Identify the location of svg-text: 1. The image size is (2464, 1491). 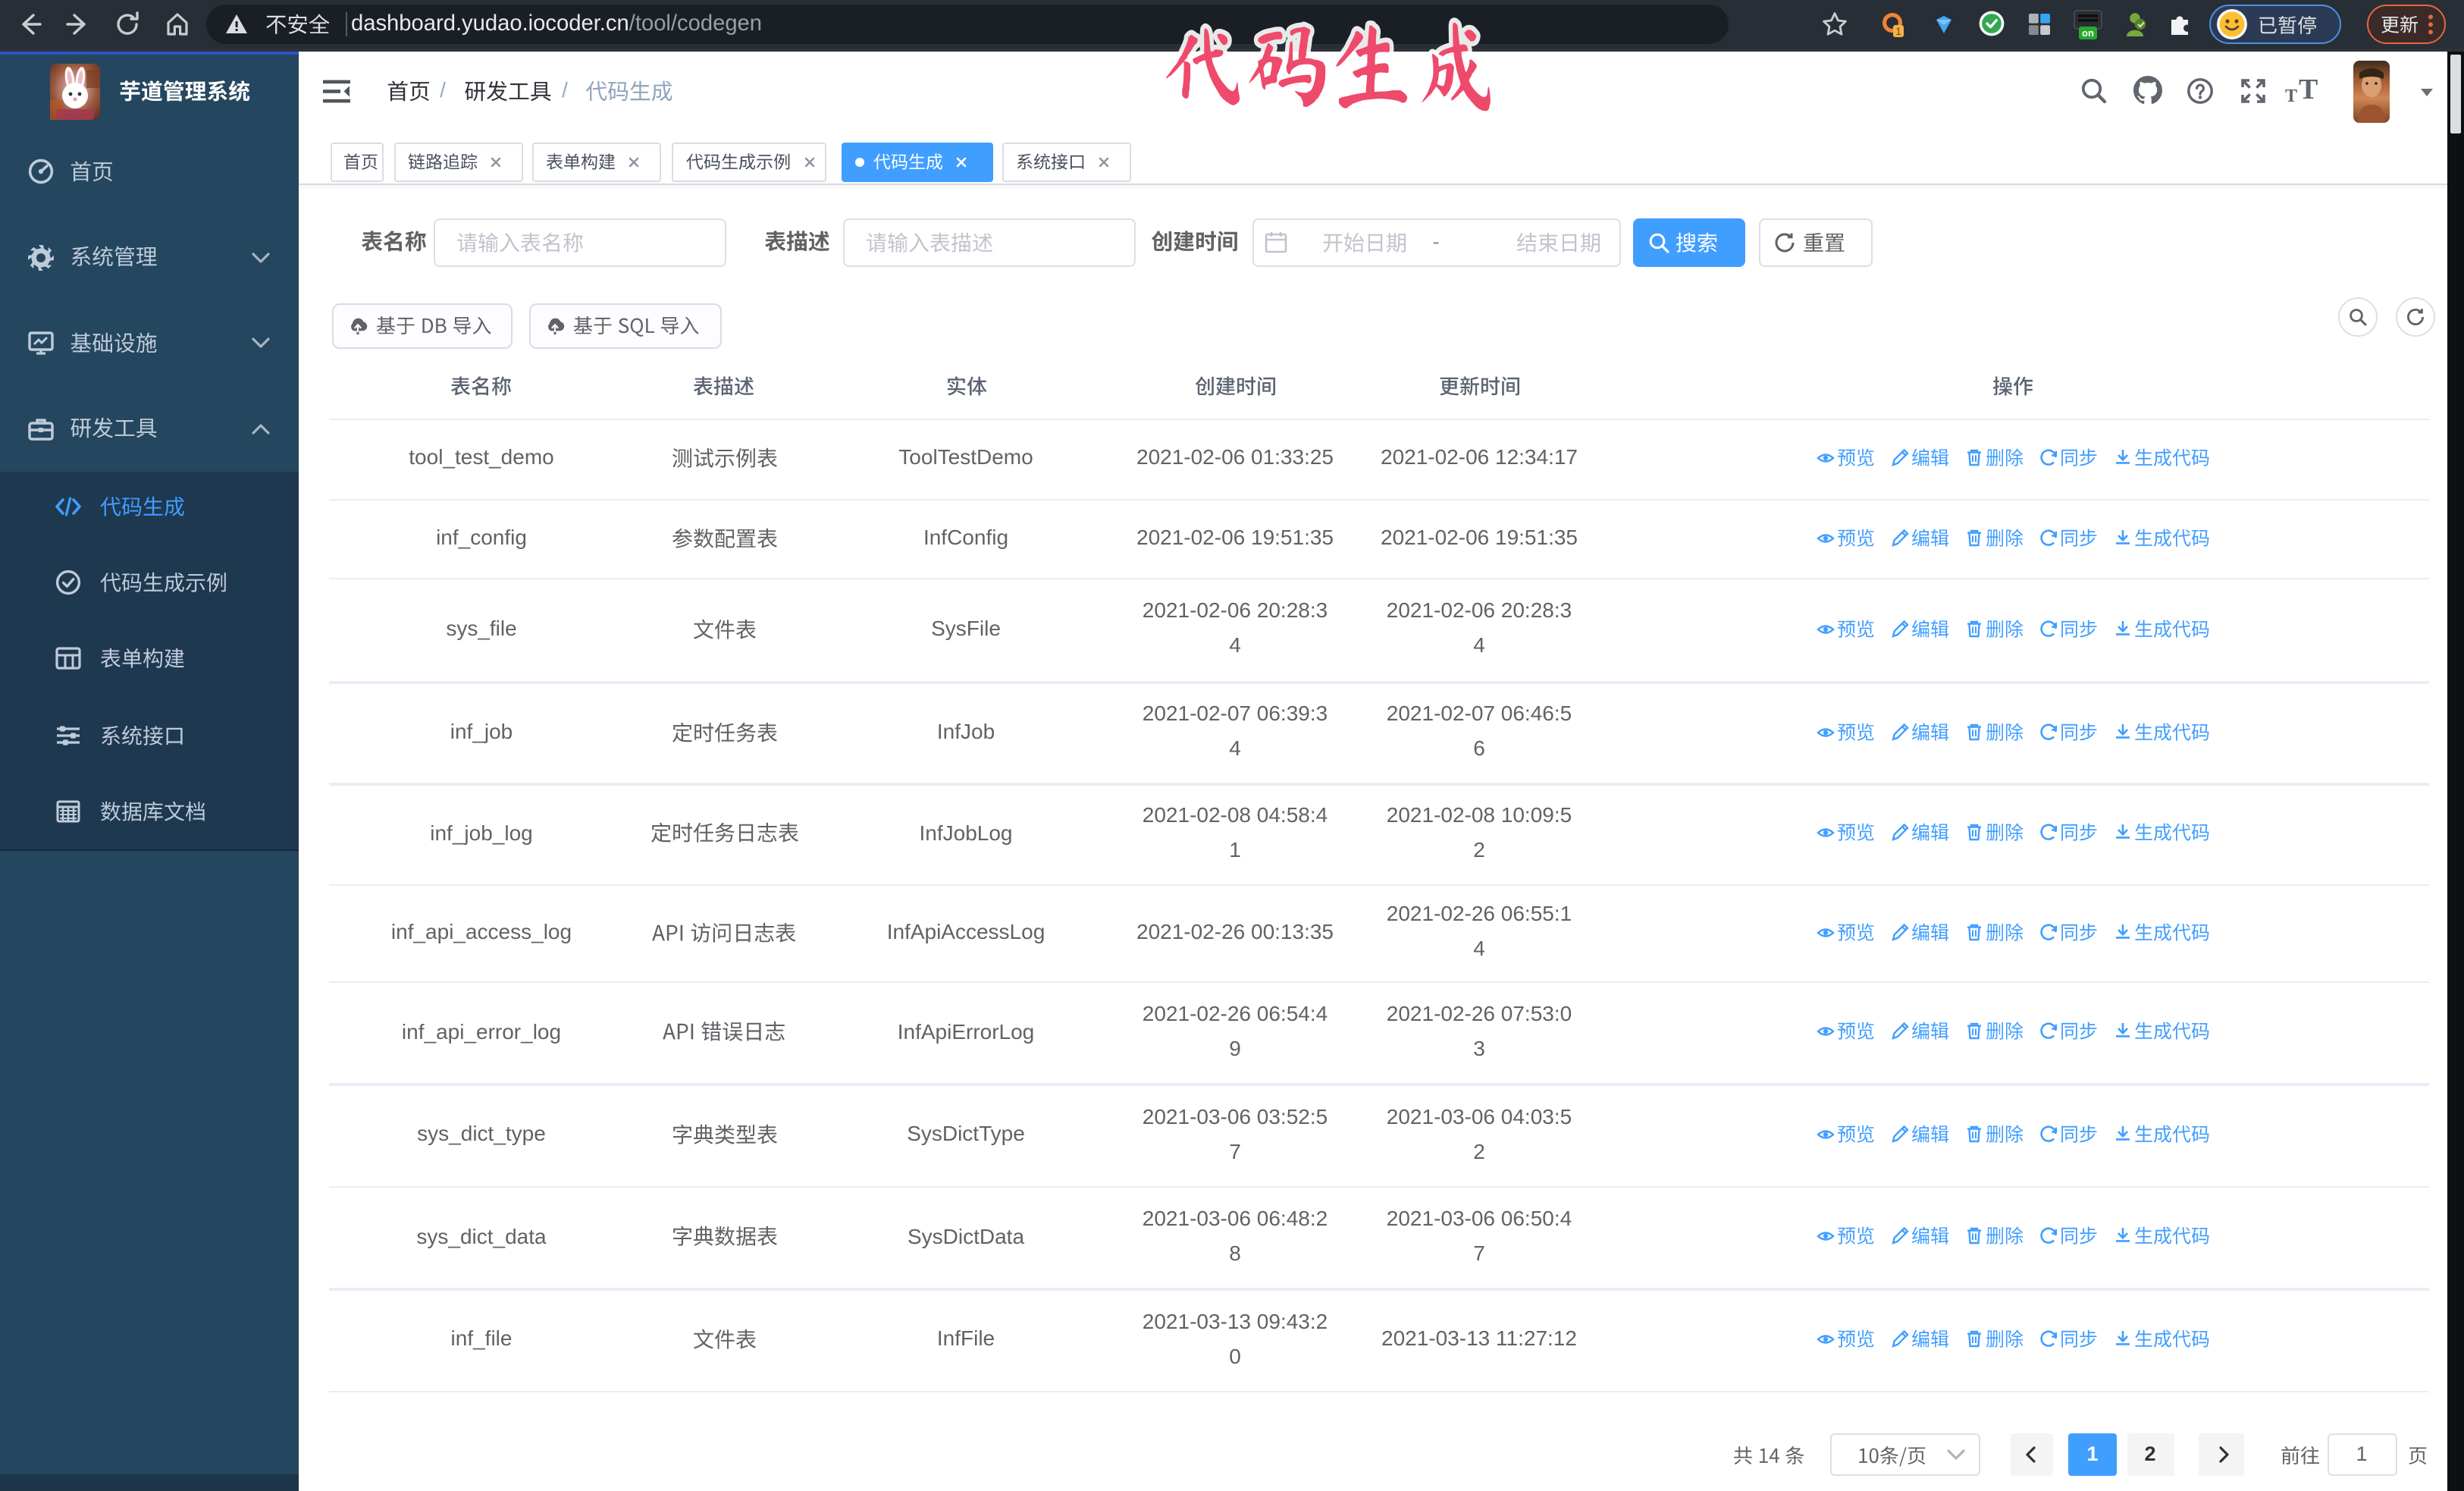
(1898, 31).